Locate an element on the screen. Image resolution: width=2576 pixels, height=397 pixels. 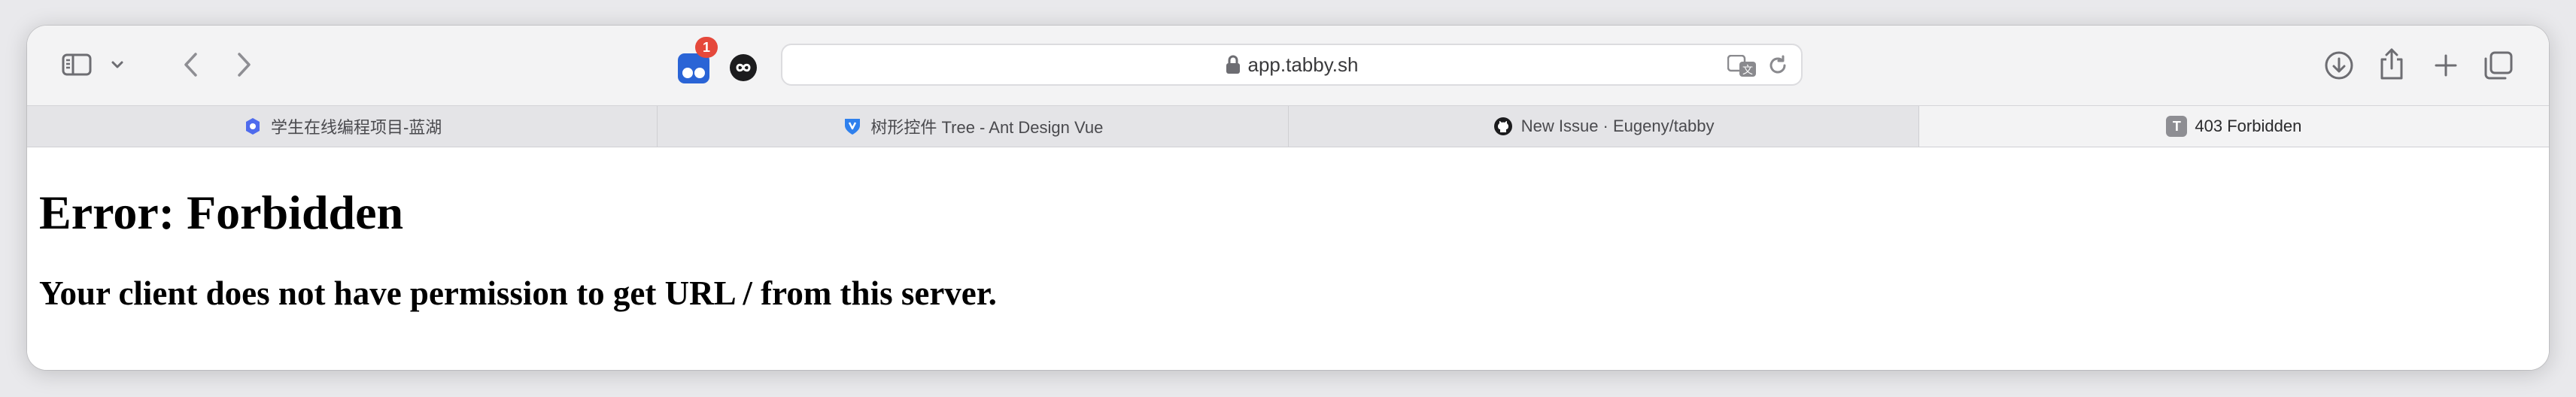
reload-icon is located at coordinates (1778, 65).